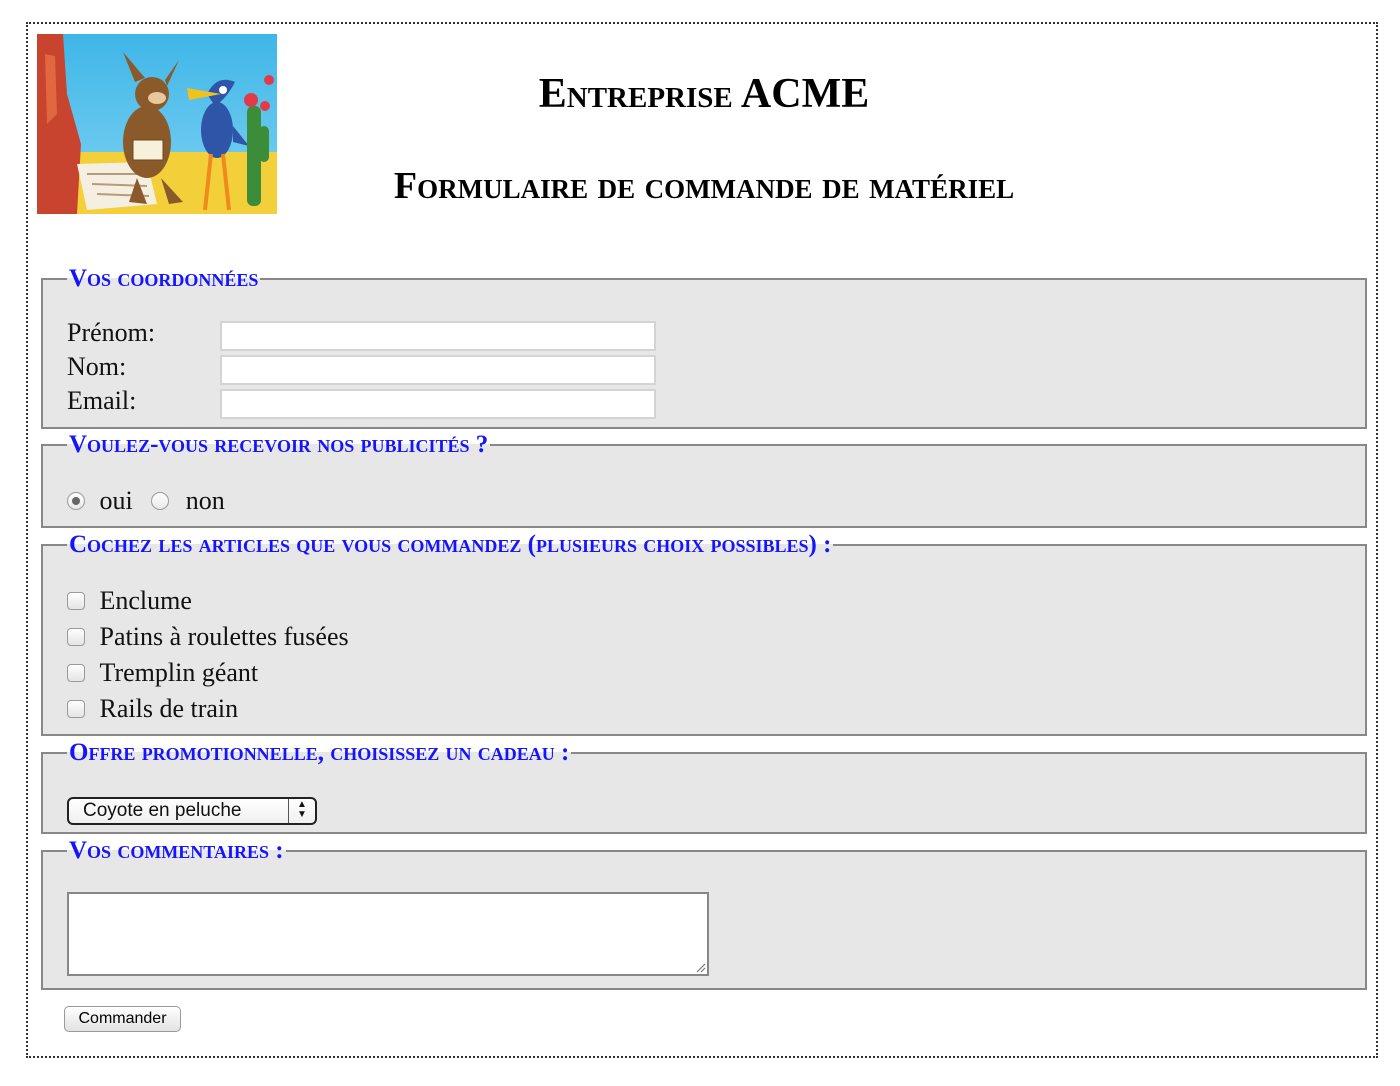  I want to click on article-item-enclume: Enclume, so click(129, 601).